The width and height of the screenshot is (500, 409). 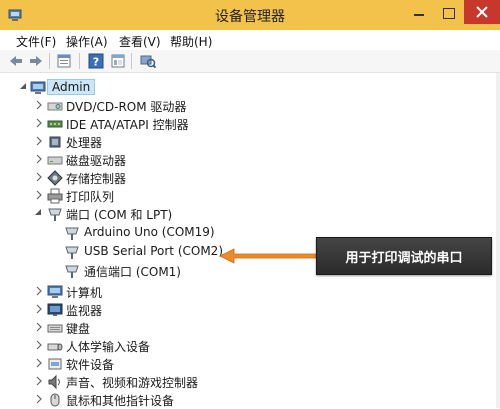 What do you see at coordinates (55, 106) in the screenshot?
I see `dvd-drive-icon` at bounding box center [55, 106].